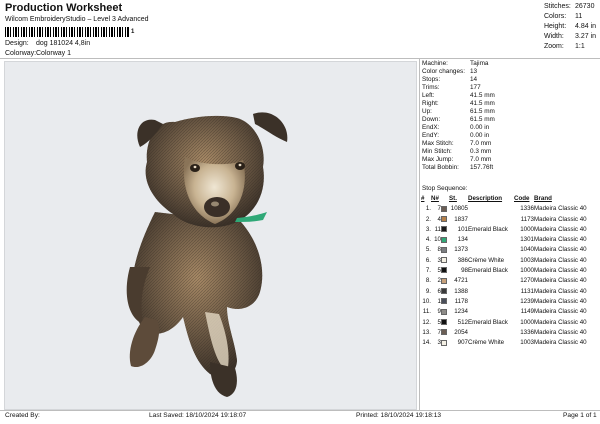 The image size is (600, 424). I want to click on barcode, so click(67, 32).